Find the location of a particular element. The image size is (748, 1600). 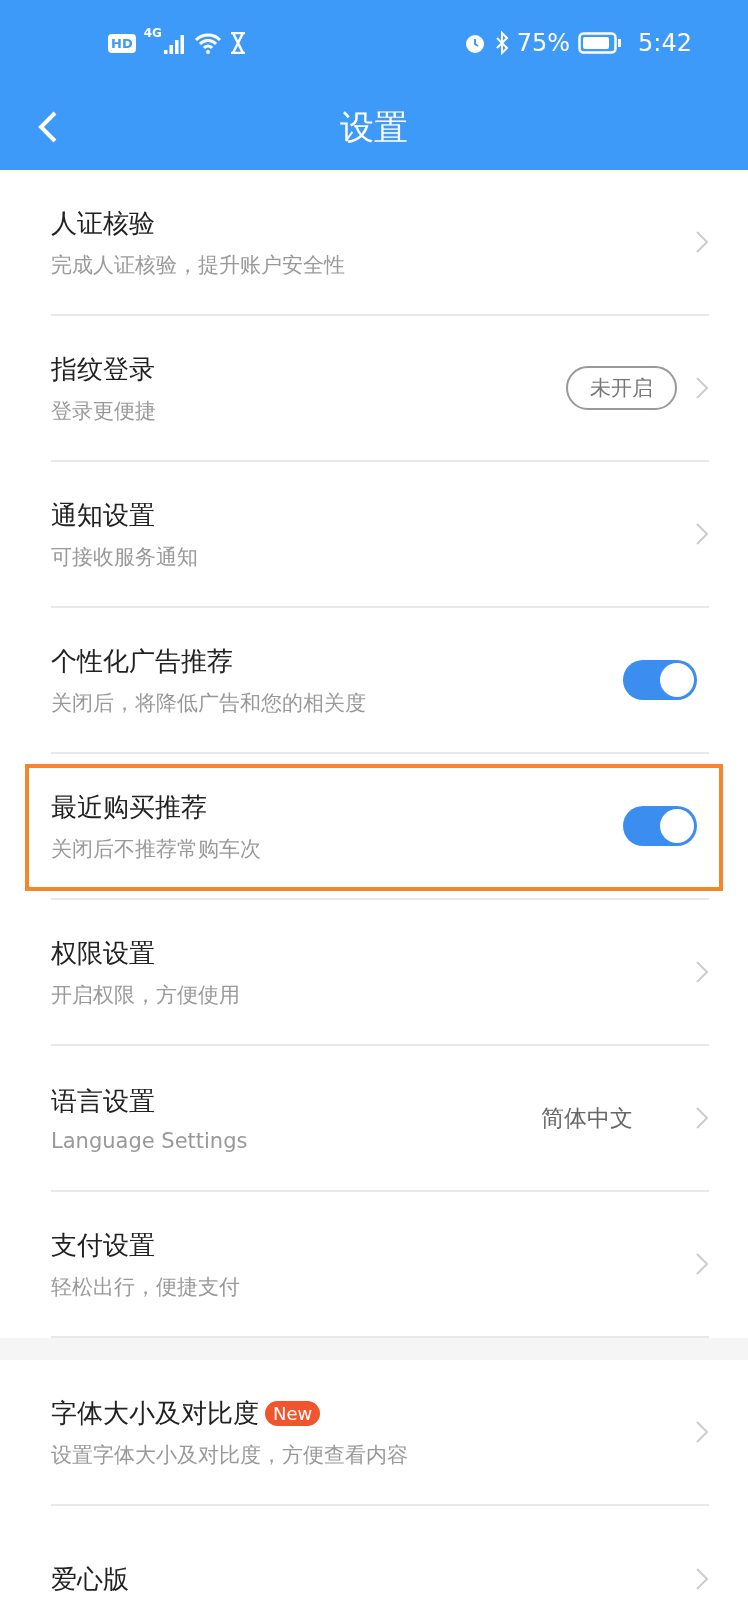

row-title: 人证核验 is located at coordinates (103, 223).